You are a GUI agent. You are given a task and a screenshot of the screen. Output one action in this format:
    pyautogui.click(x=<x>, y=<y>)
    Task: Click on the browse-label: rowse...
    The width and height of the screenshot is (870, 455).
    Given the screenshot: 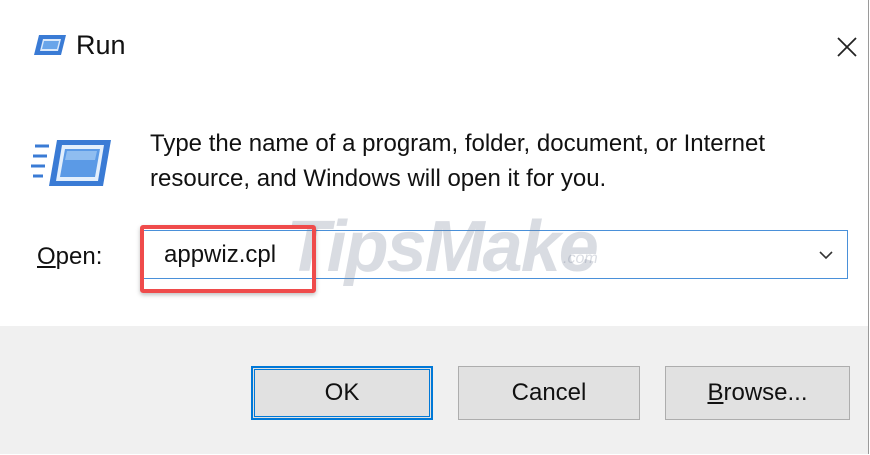 What is the action you would take?
    pyautogui.click(x=765, y=392)
    